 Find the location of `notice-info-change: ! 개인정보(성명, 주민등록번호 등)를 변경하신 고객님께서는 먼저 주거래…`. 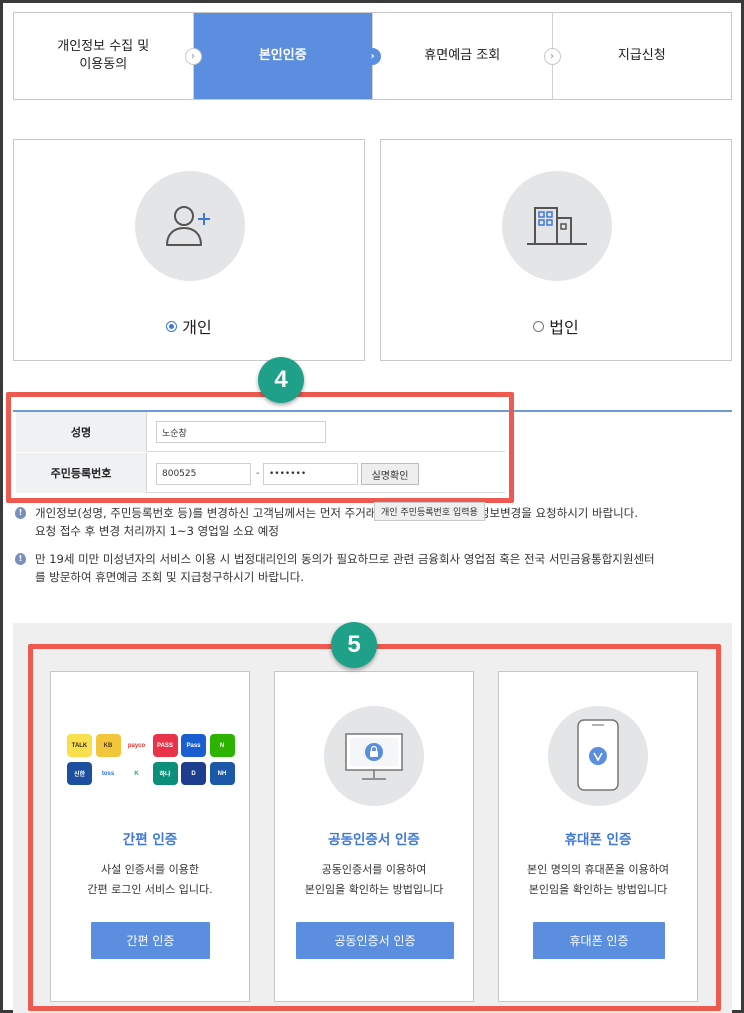

notice-info-change: ! 개인정보(성명, 주민등록번호 등)를 변경하신 고객님께서는 먼저 주거래… is located at coordinates (372, 523).